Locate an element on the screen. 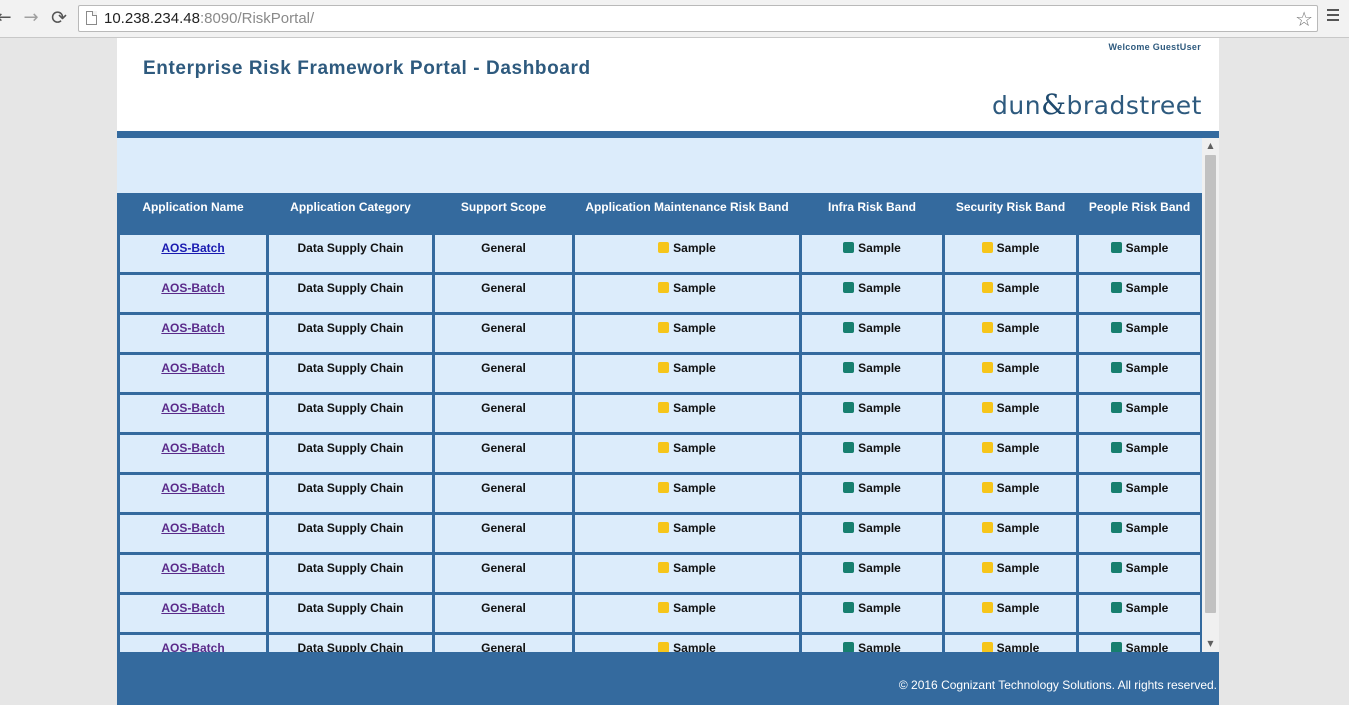 The image size is (1349, 705). column-header: Support Scope is located at coordinates (503, 214).